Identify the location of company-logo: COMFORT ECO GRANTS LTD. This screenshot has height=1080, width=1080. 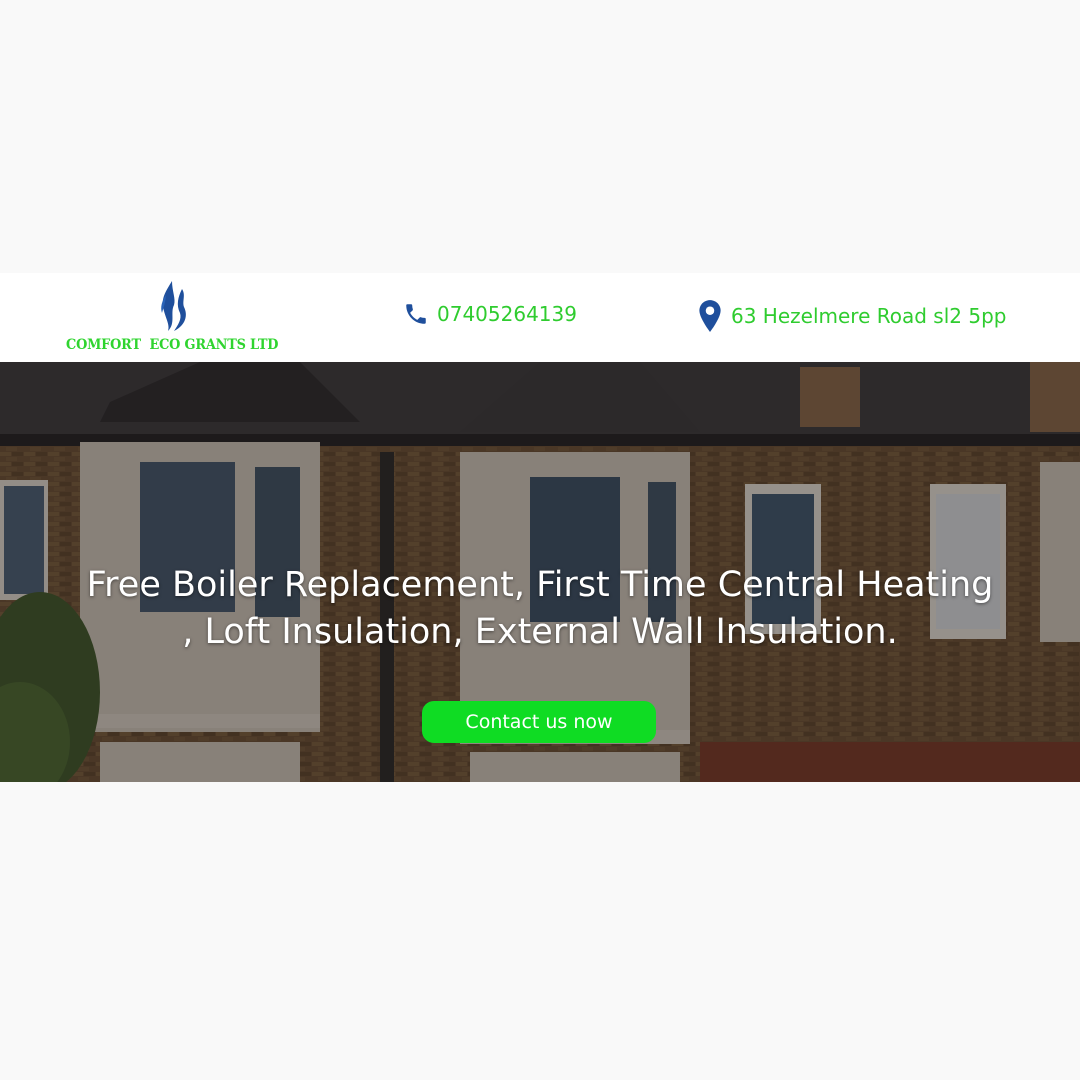
(169, 318).